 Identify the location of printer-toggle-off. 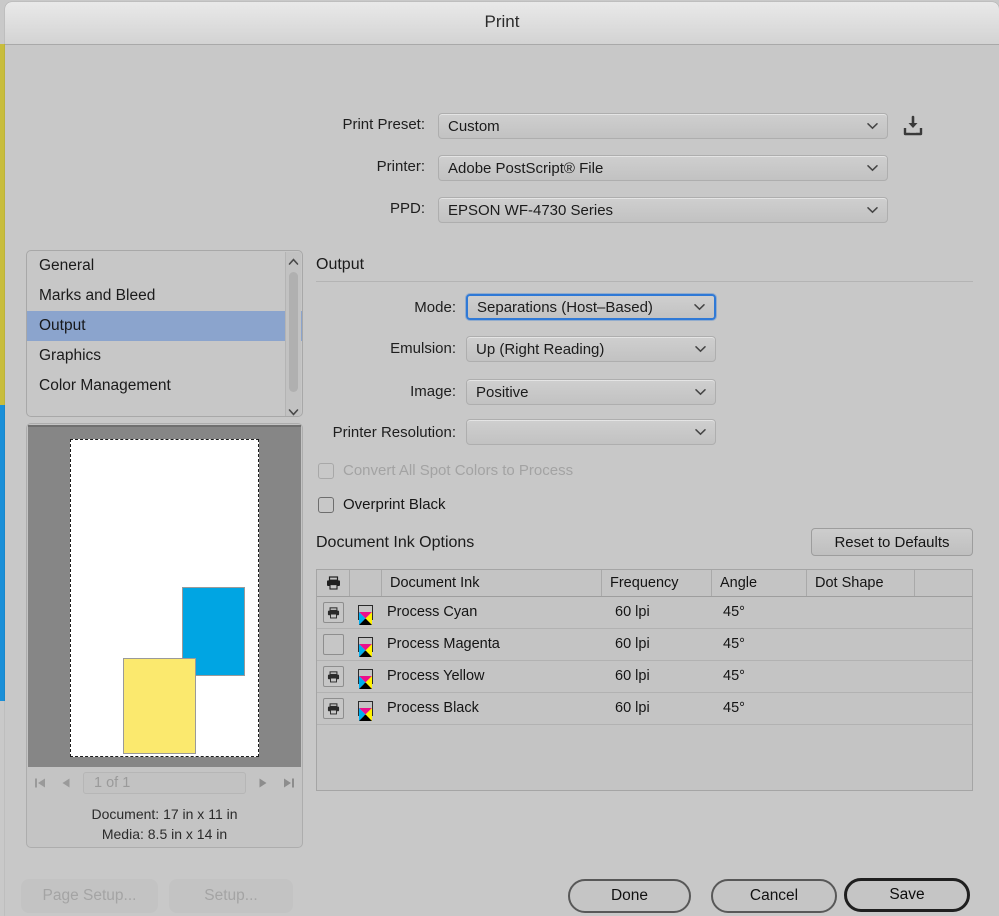
(333, 644).